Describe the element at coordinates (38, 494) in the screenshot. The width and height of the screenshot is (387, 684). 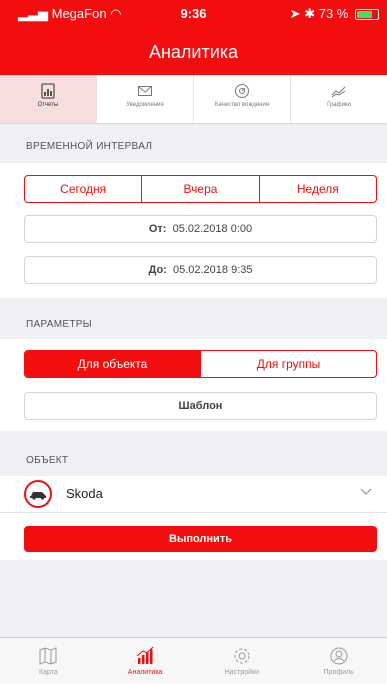
I see `car-icon` at that location.